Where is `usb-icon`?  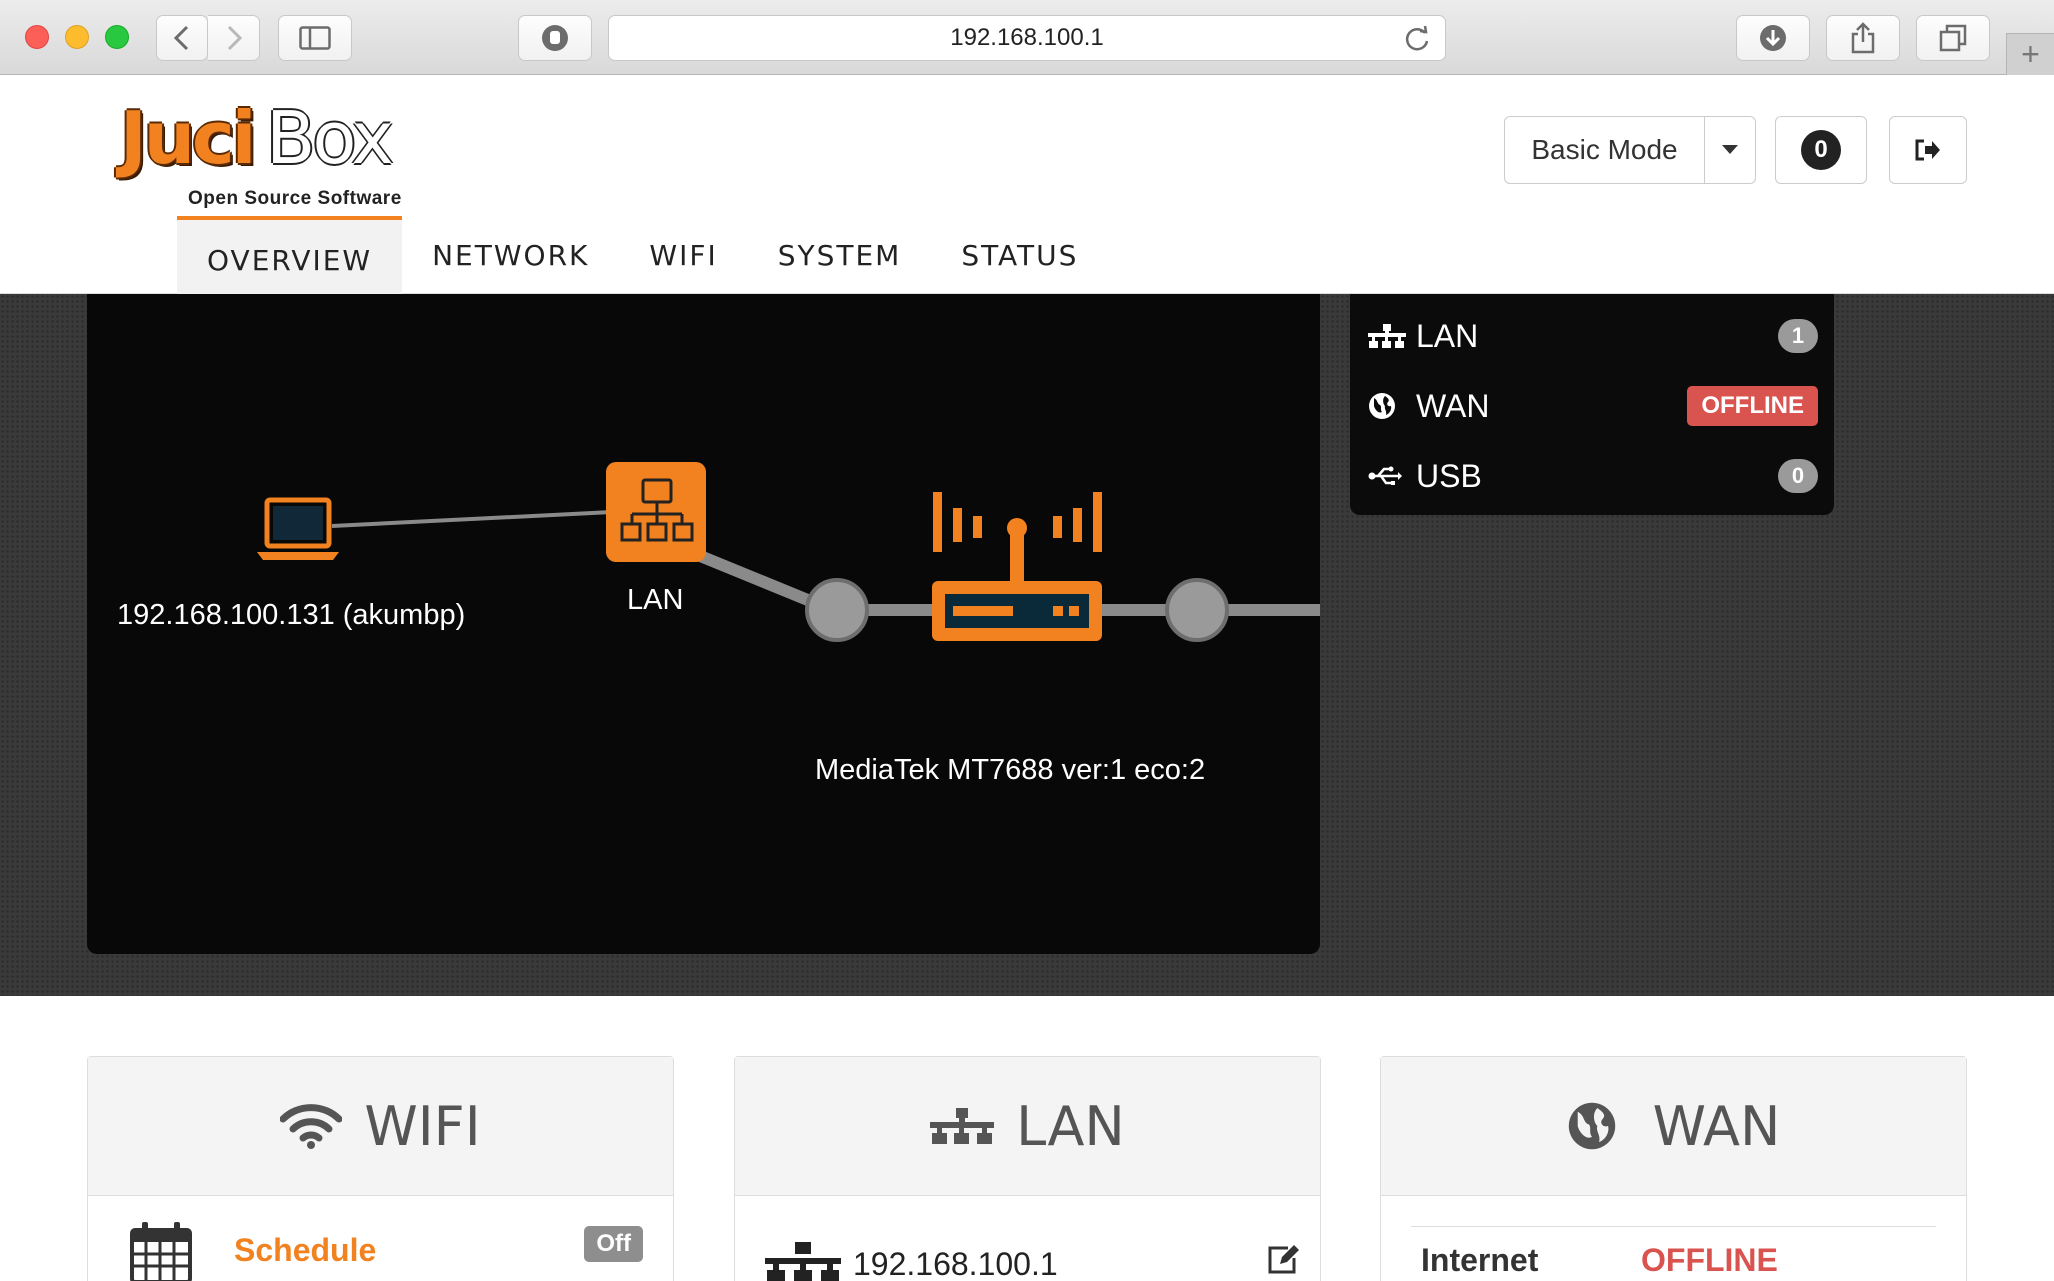 usb-icon is located at coordinates (1392, 476).